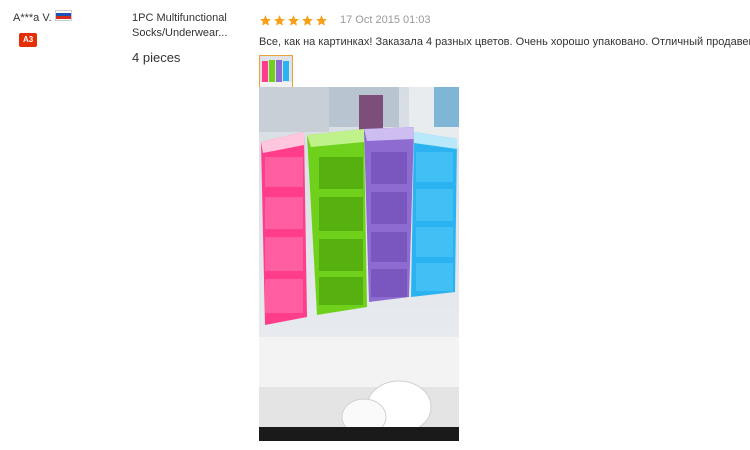 This screenshot has width=750, height=450. Describe the element at coordinates (28, 40) in the screenshot. I see `buyer-level-badge: A3` at that location.